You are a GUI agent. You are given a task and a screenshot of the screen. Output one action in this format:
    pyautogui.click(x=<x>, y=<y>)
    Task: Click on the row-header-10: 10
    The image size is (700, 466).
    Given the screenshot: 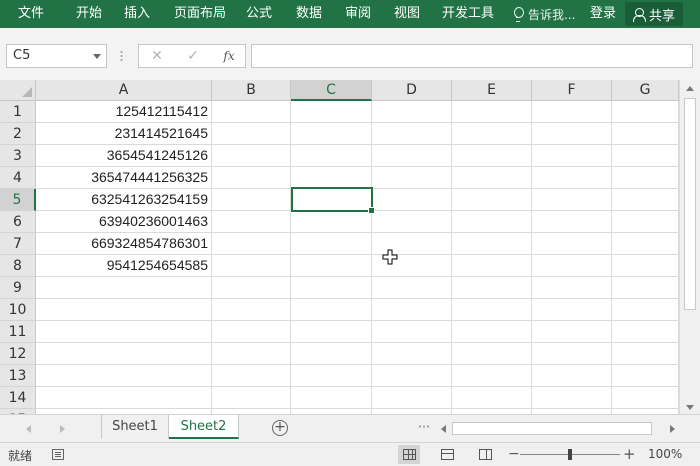 What is the action you would take?
    pyautogui.click(x=18, y=310)
    